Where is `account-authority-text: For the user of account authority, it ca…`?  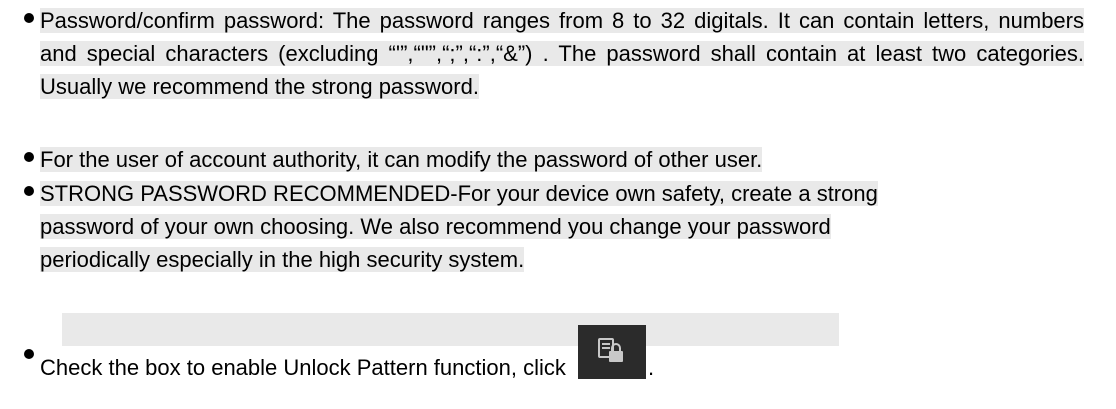 account-authority-text: For the user of account authority, it ca… is located at coordinates (401, 159).